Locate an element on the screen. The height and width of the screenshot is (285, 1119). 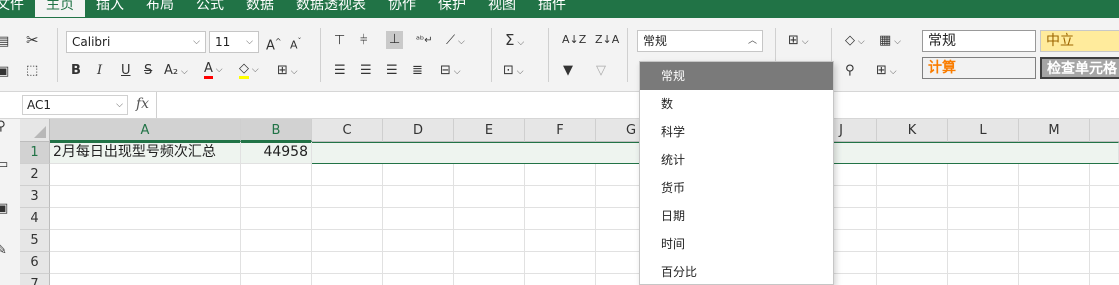
search-icon: ⚲ is located at coordinates (3, 127).